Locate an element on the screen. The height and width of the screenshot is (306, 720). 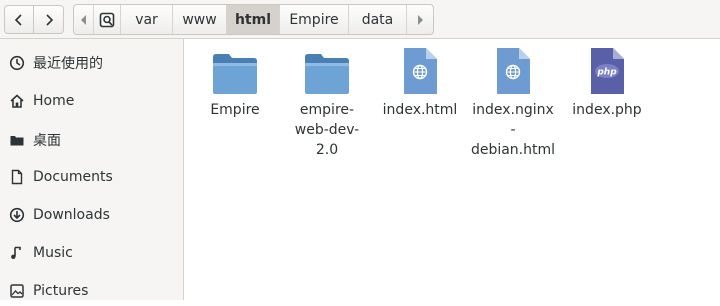
file-item-empire: Empire is located at coordinates (235, 82).